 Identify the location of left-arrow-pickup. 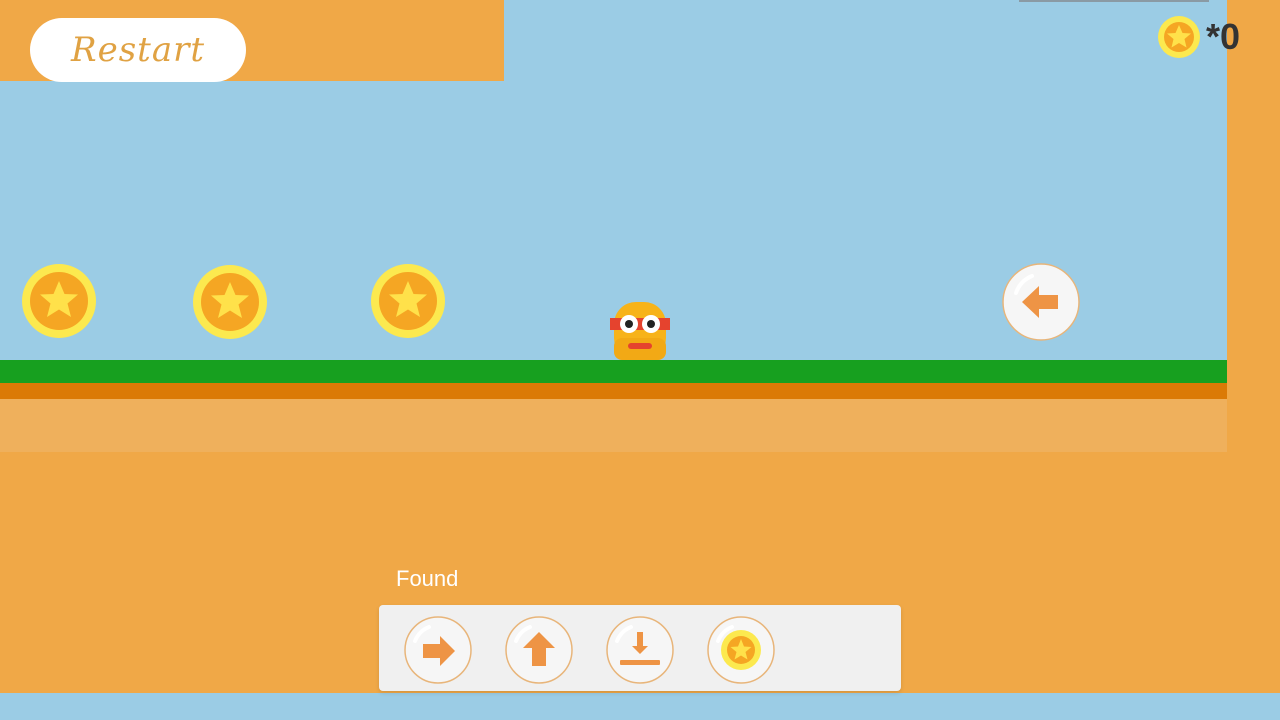
(1041, 304).